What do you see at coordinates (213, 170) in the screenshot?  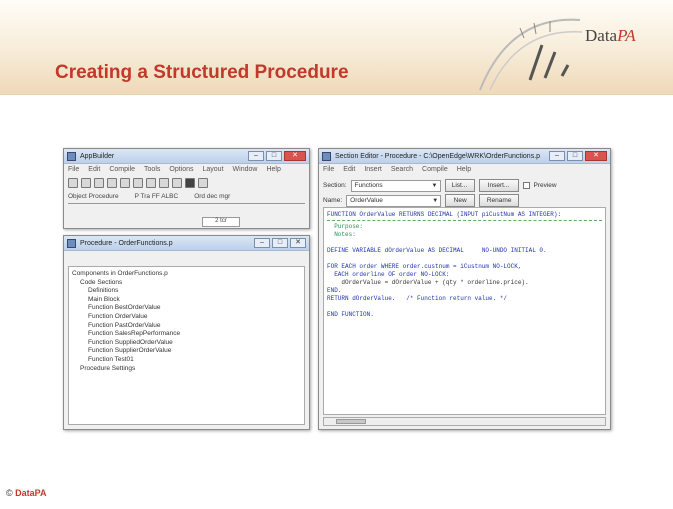 I see `menu-layout: Layout` at bounding box center [213, 170].